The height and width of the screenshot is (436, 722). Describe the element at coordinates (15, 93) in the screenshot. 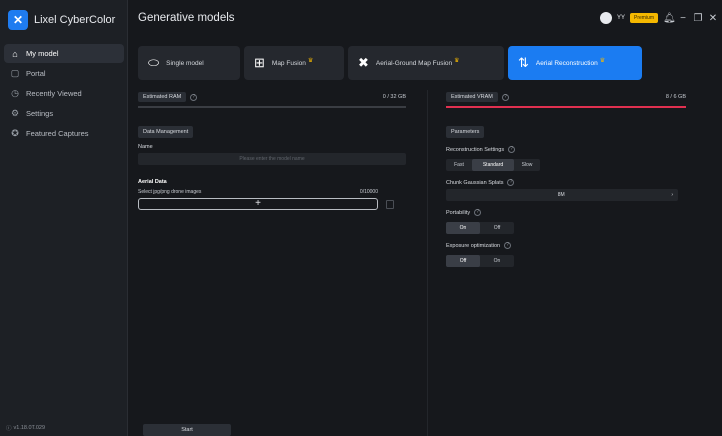

I see `clock-icon: ◷` at that location.